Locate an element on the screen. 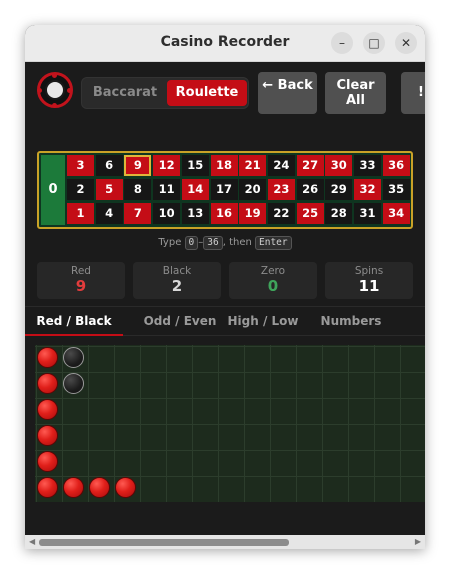  roulette-mode-button: Roulette is located at coordinates (207, 93).